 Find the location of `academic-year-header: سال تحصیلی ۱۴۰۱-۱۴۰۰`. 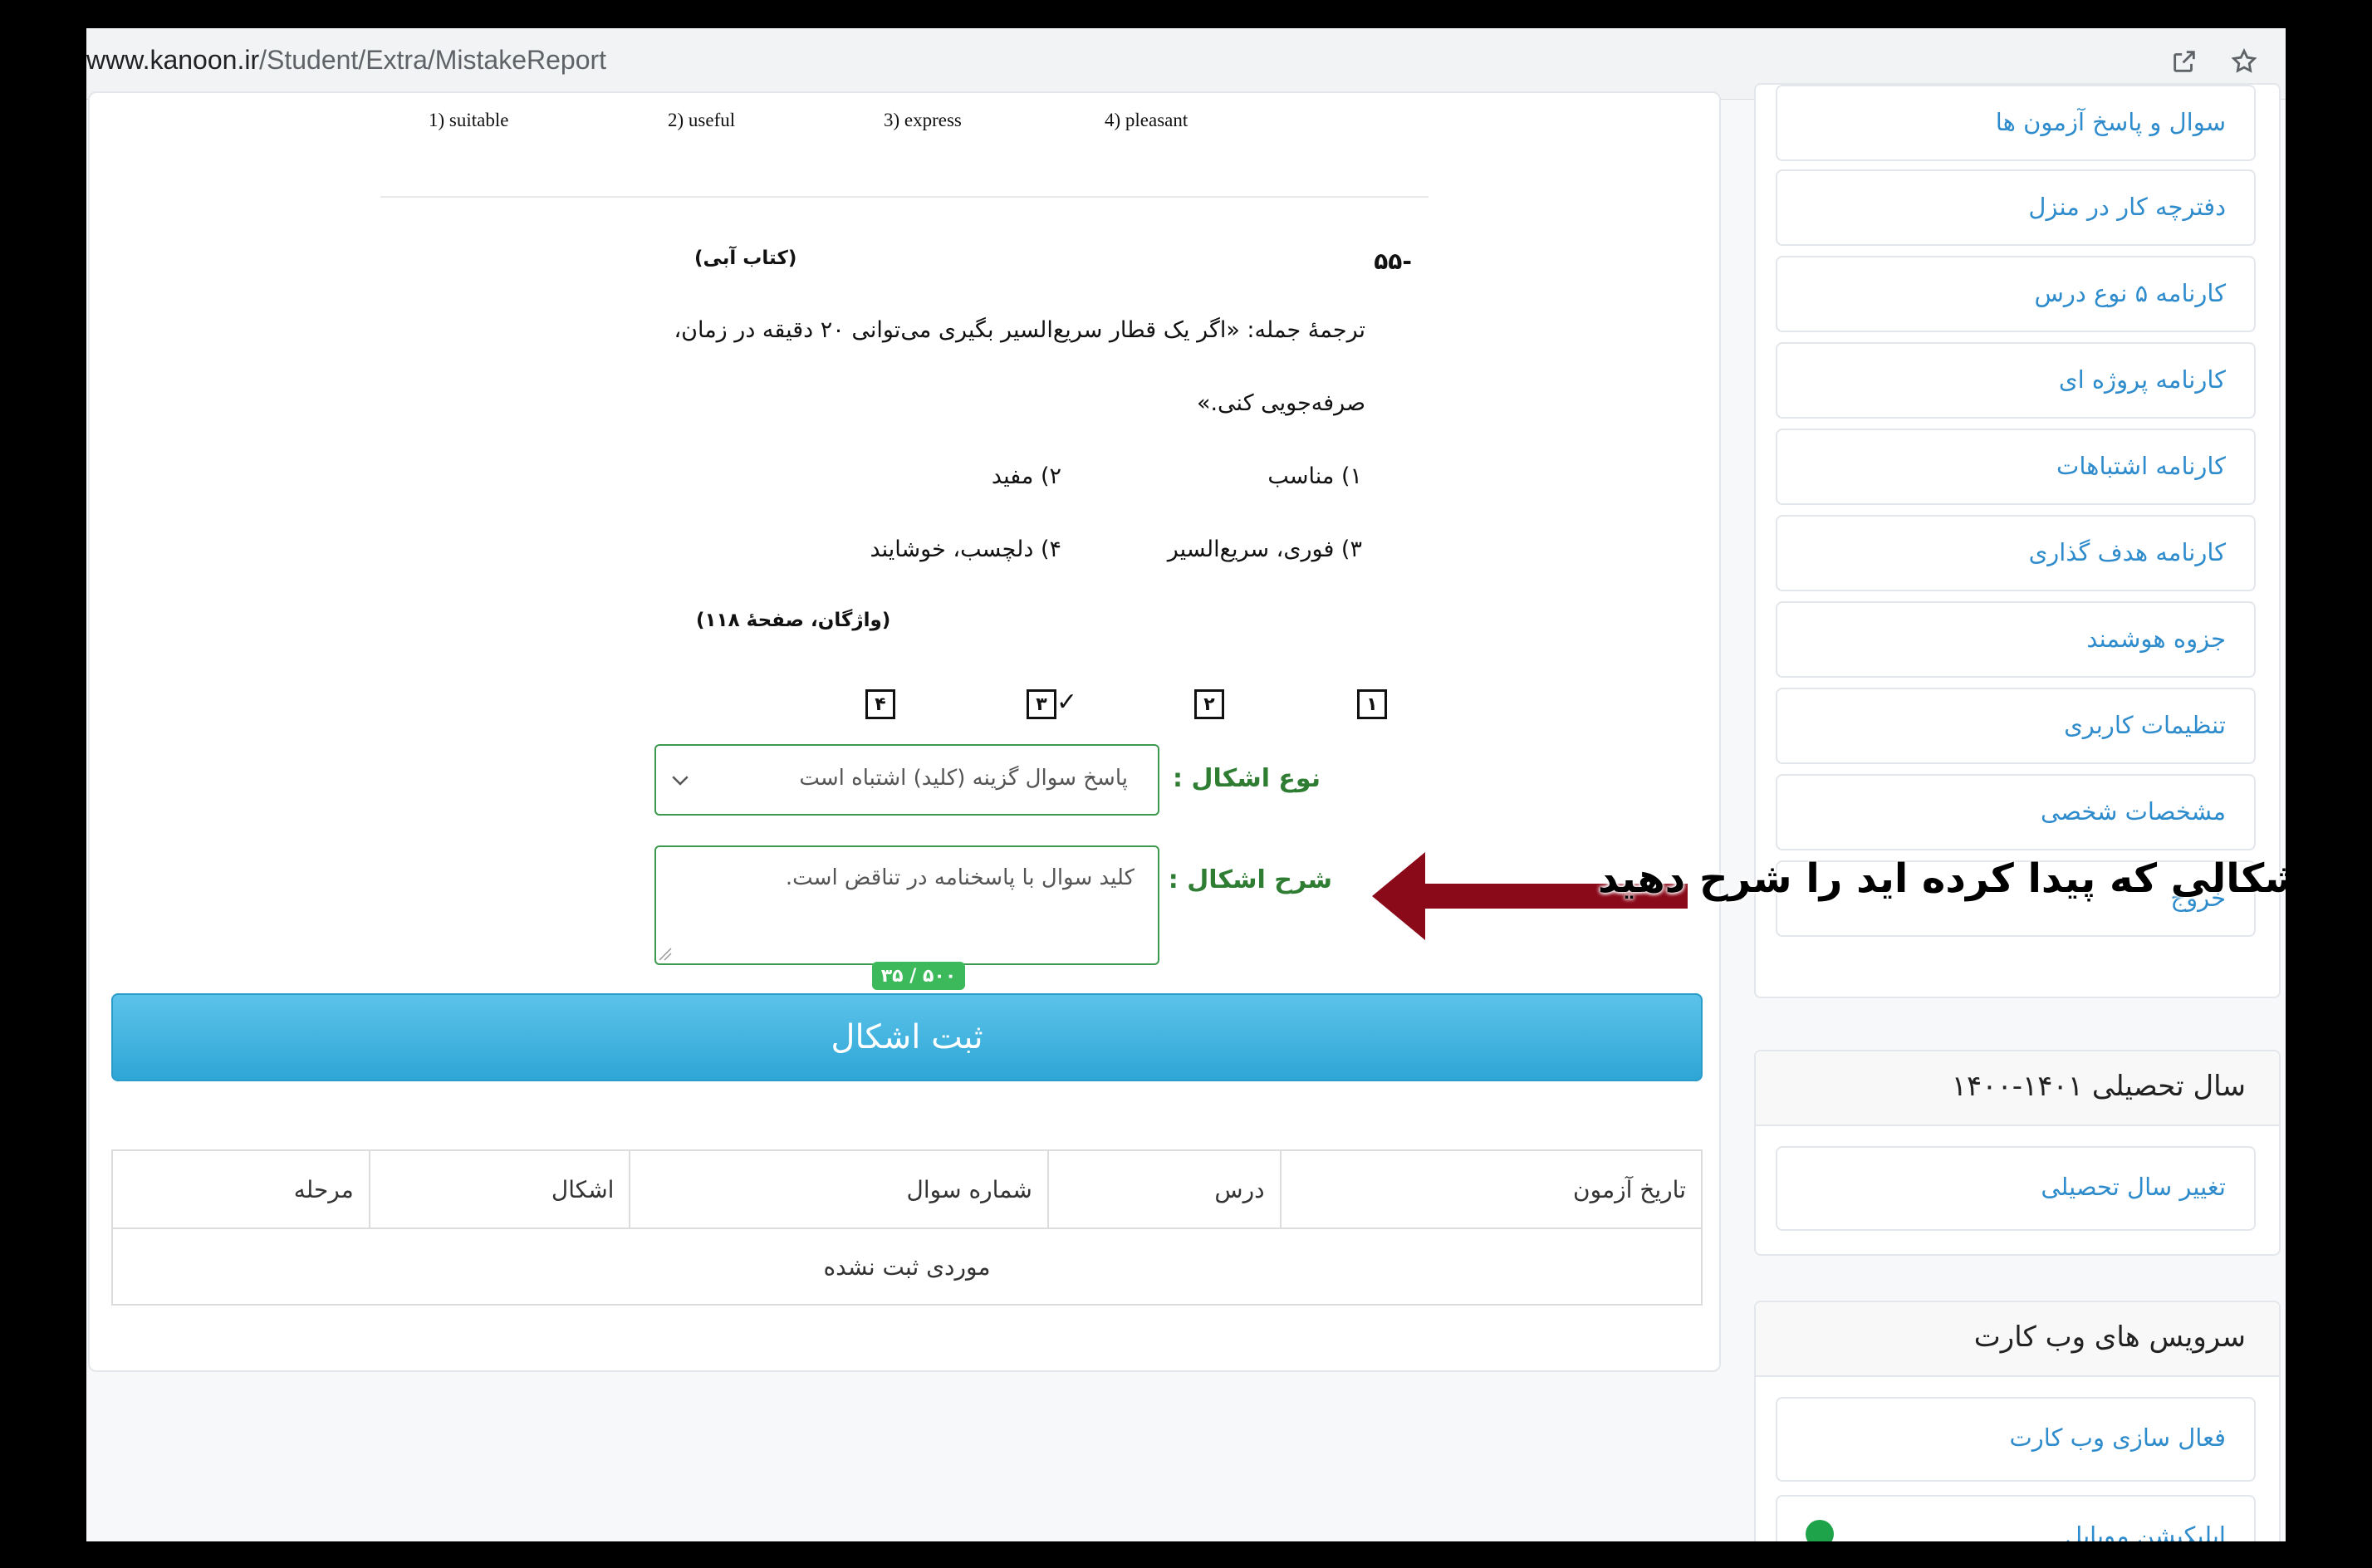

academic-year-header: سال تحصیلی ۱۴۰۱-۱۴۰۰ is located at coordinates (2017, 1088).